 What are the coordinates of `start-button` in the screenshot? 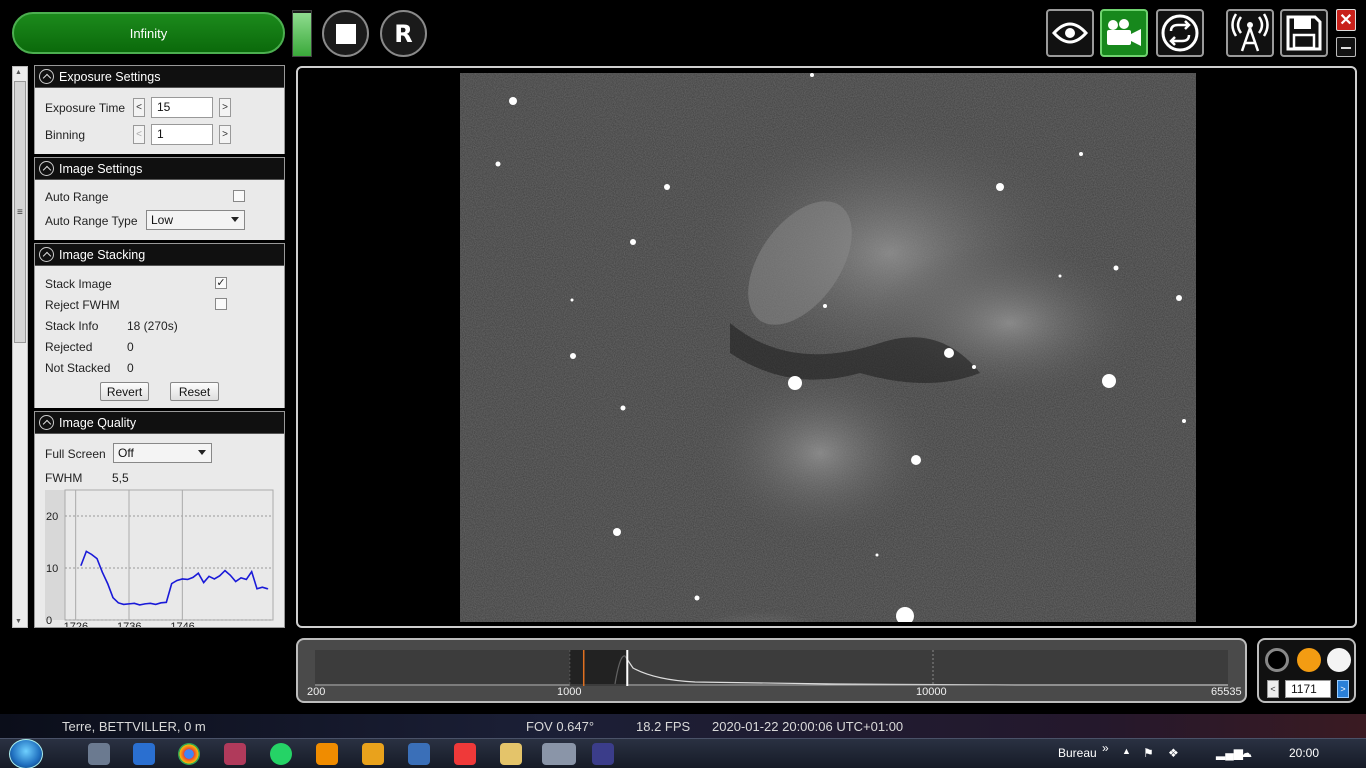 It's located at (26, 753).